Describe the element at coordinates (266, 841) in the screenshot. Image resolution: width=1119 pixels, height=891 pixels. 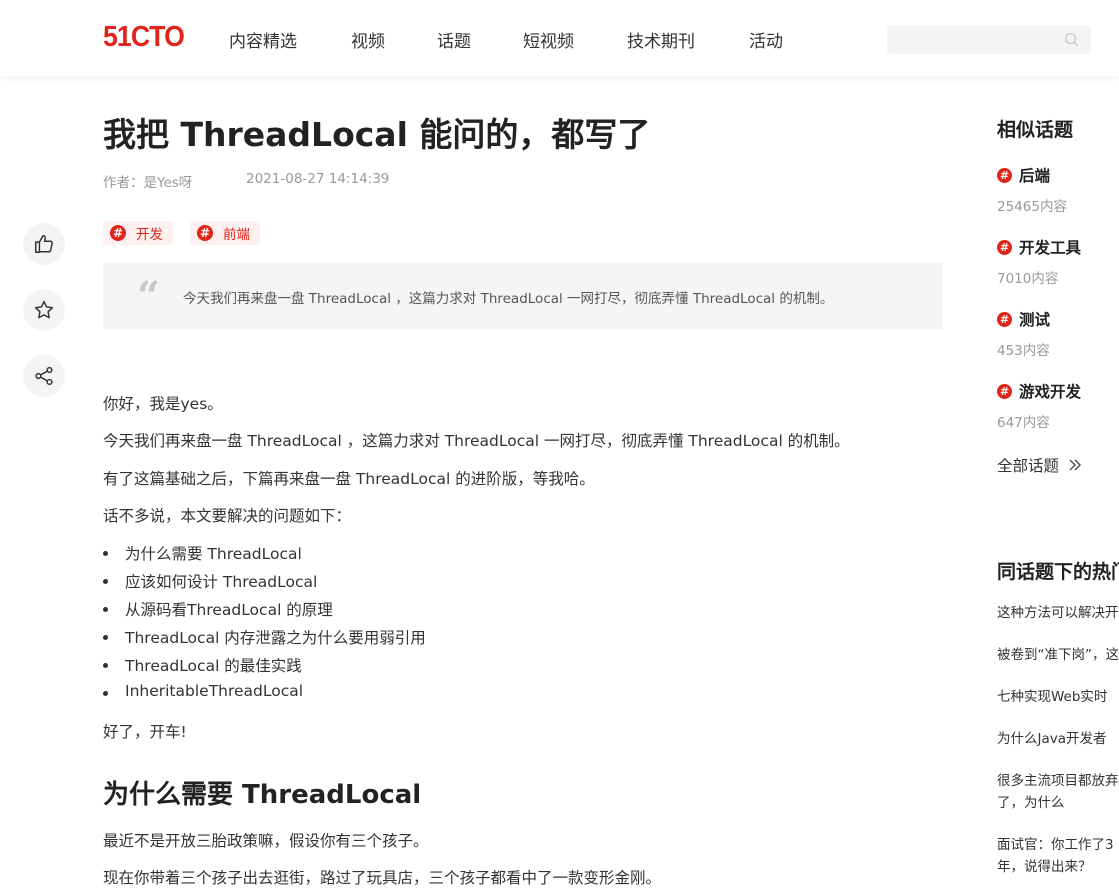
I see `paragraph: 最近不是开放三胎政策嘛，假设你有三个孩子。` at that location.